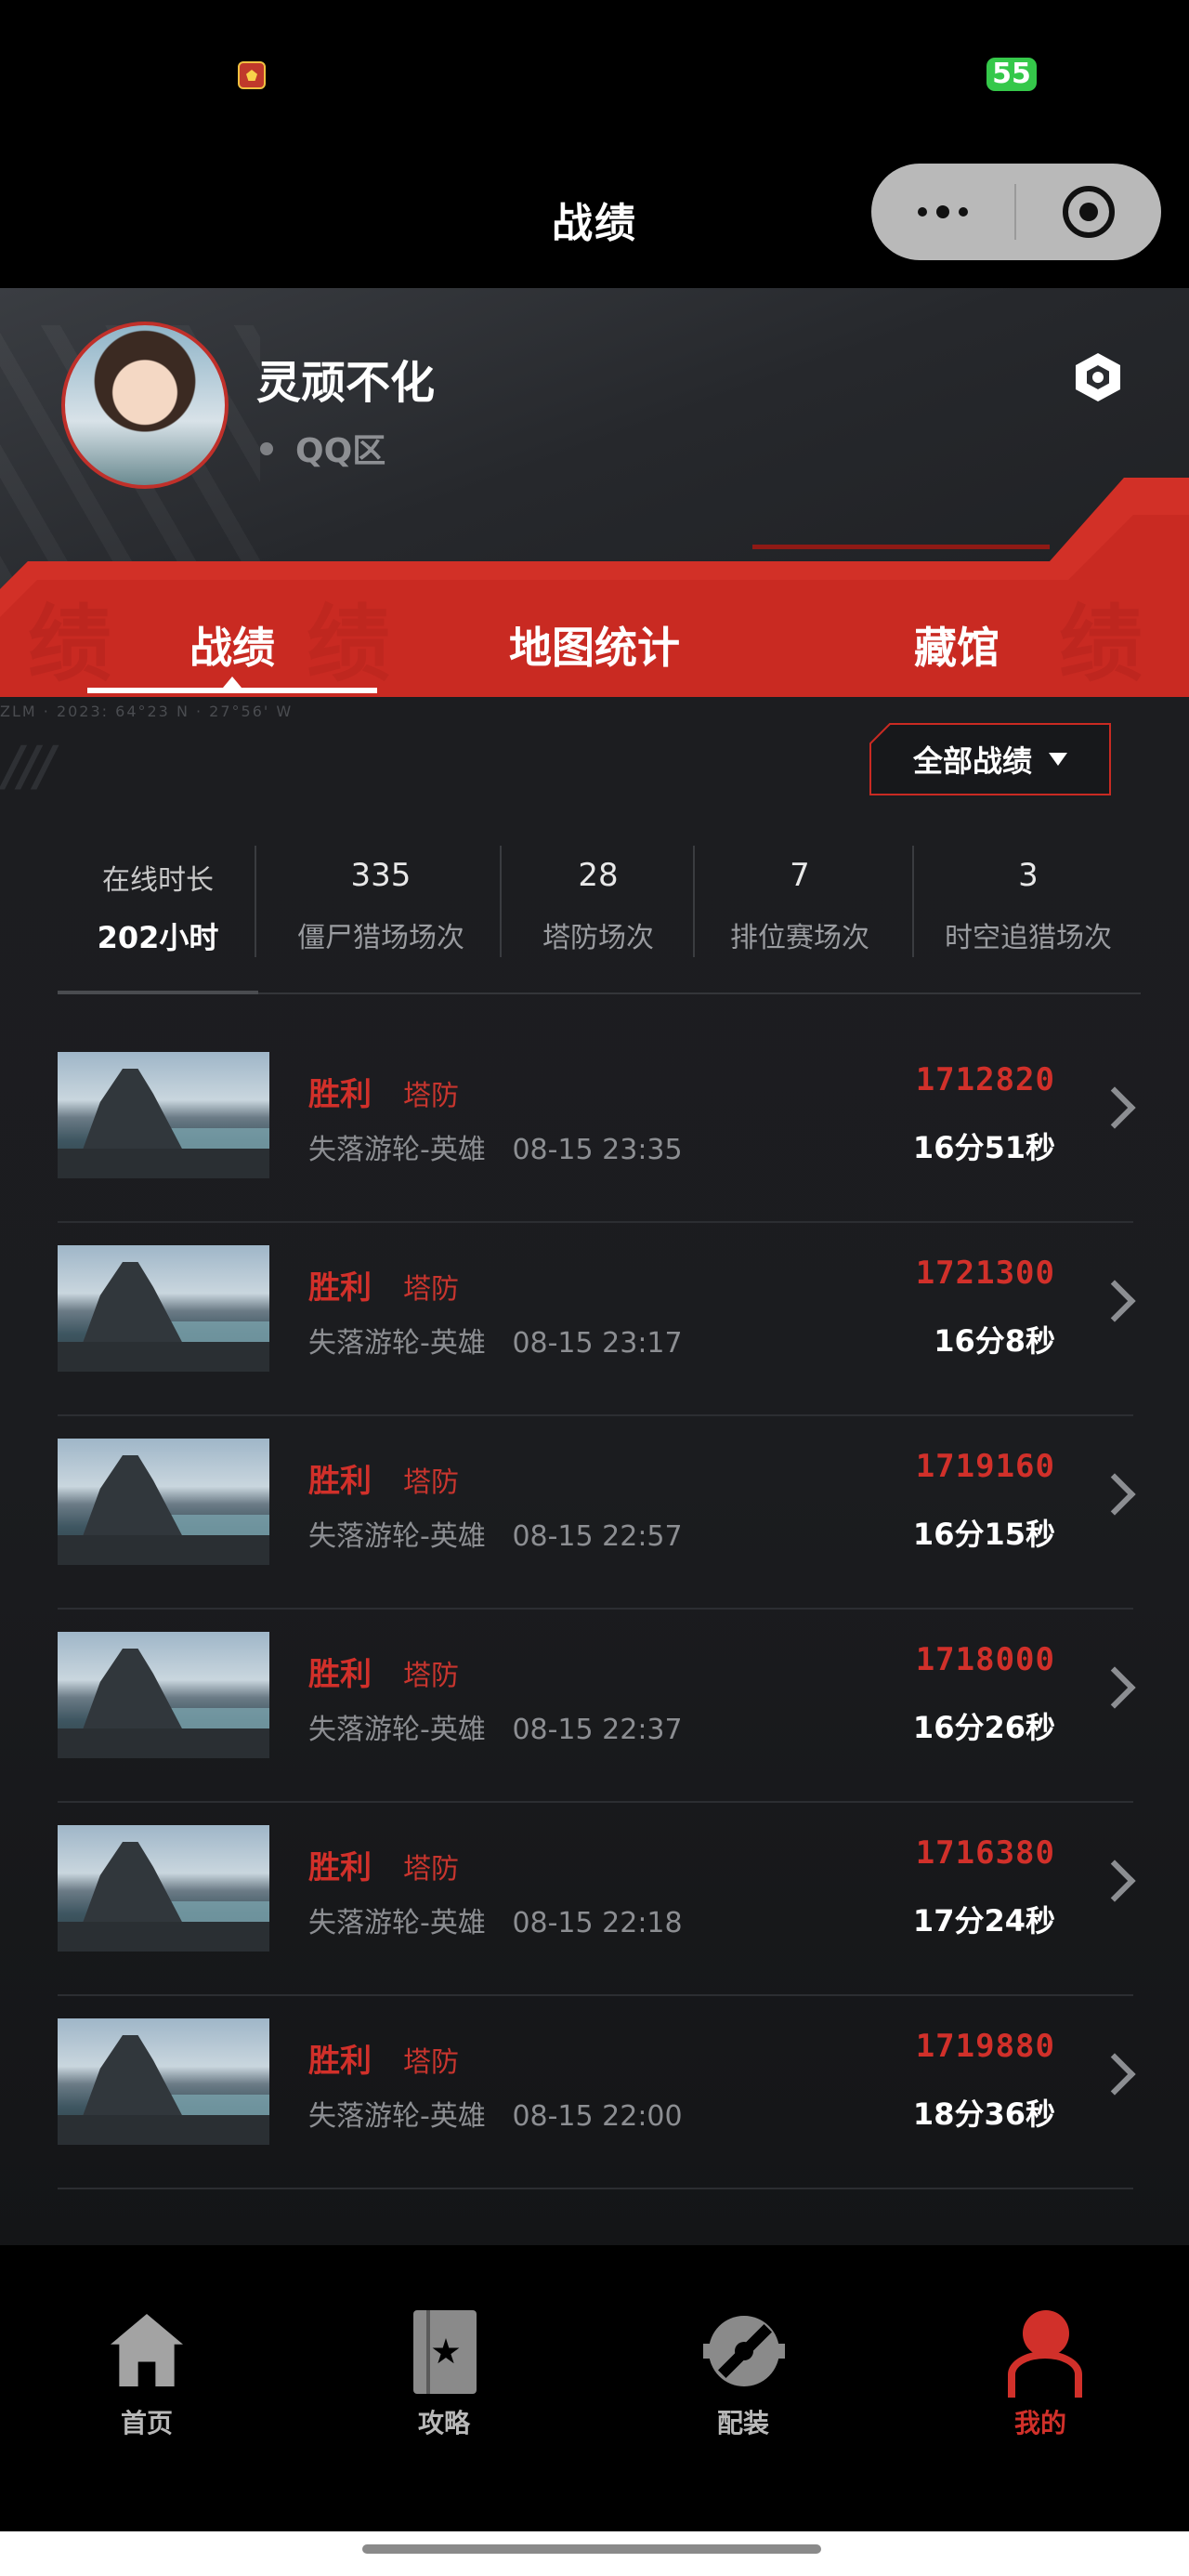 This screenshot has height=2576, width=1189. Describe the element at coordinates (800, 875) in the screenshot. I see `stat-value: 7` at that location.